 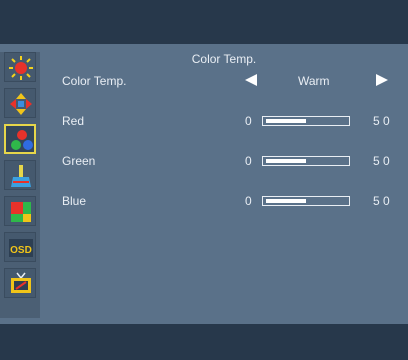 I want to click on green-value: 5 0, so click(x=381, y=161).